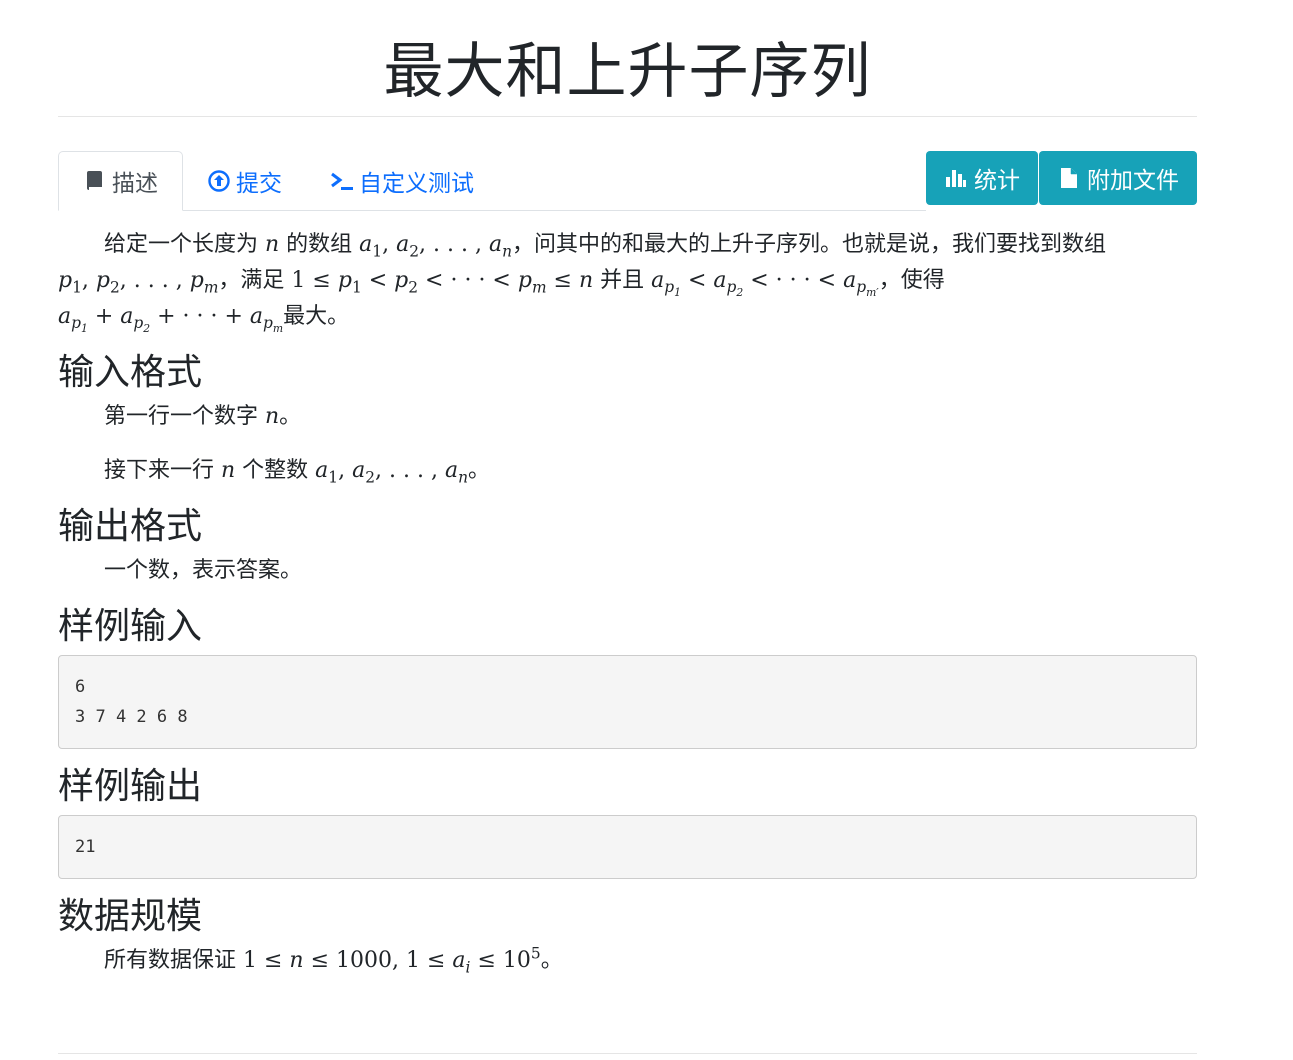 Image resolution: width=1293 pixels, height=1060 pixels. I want to click on tab-description: 描述, so click(120, 181).